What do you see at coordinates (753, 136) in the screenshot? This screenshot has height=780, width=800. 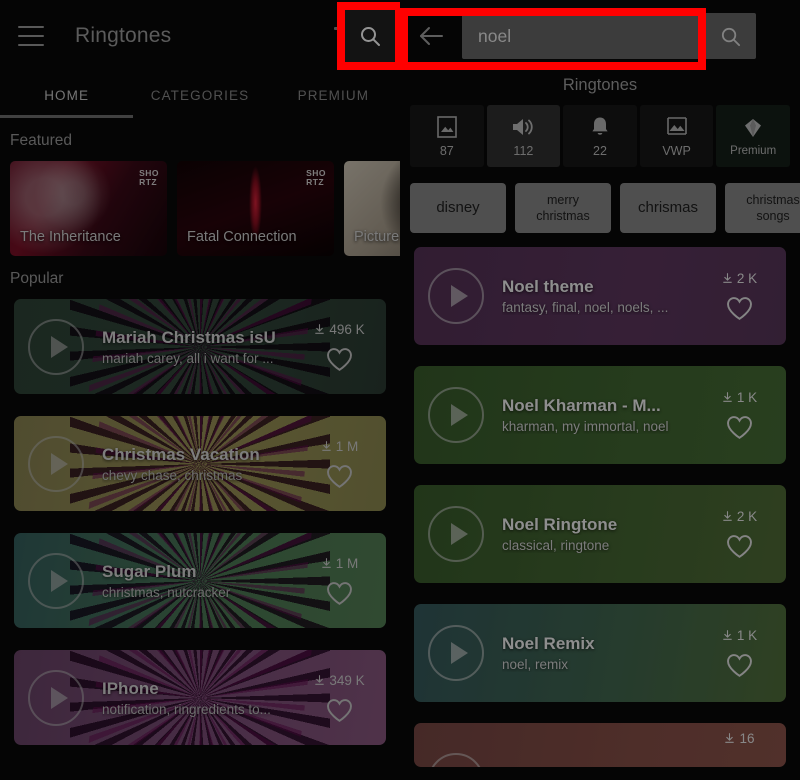 I see `filter-tab-premium: Premium` at bounding box center [753, 136].